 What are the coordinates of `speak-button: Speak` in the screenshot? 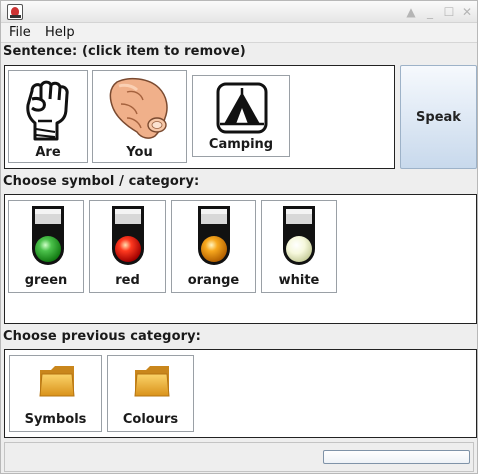 It's located at (438, 117).